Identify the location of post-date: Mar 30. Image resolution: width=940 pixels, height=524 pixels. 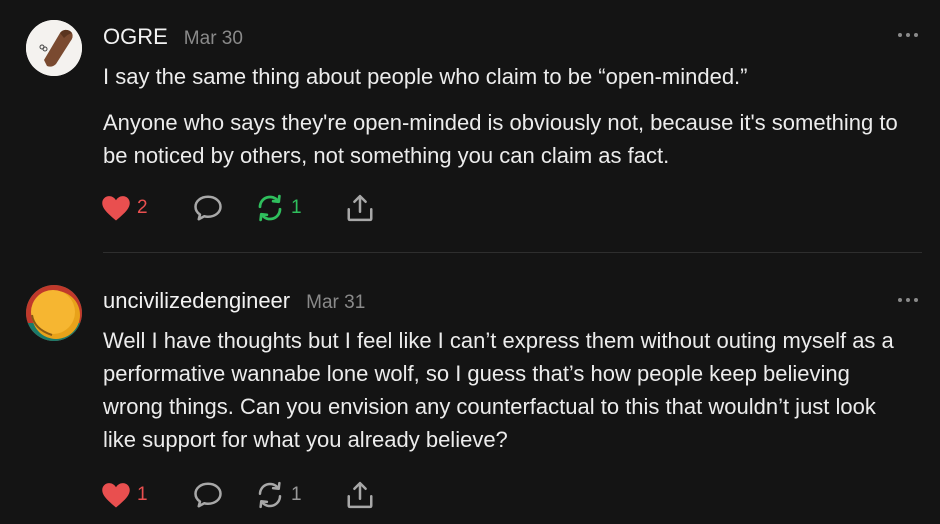
(213, 39).